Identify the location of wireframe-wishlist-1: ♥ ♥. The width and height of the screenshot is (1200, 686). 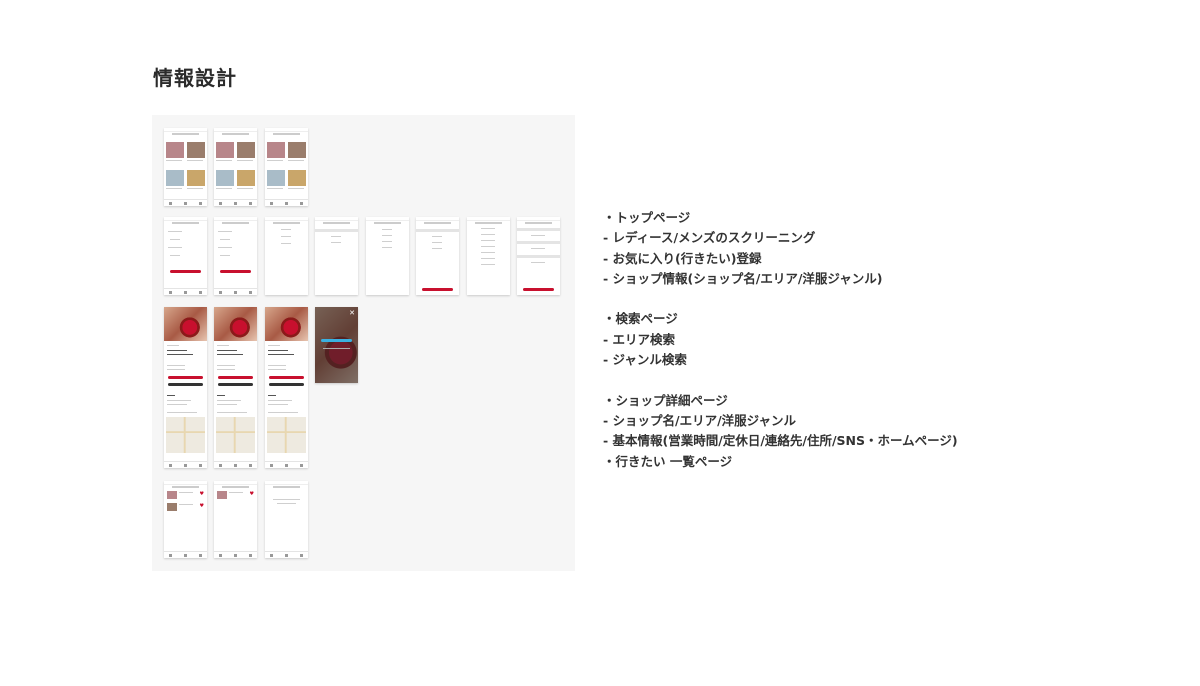
(185, 519).